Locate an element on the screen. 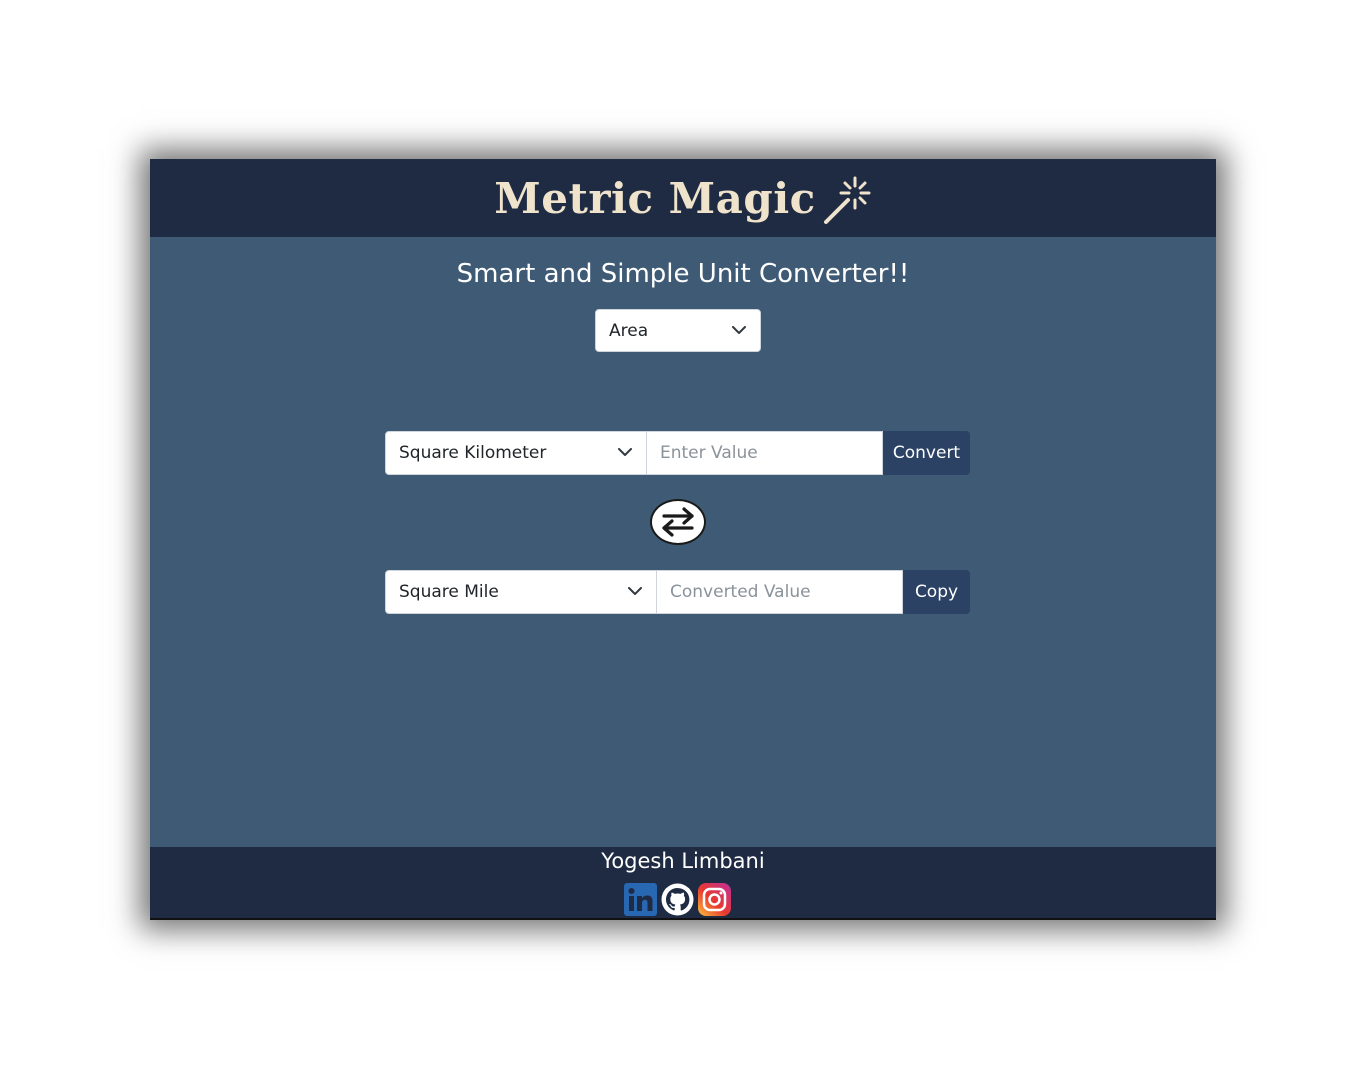 The height and width of the screenshot is (1080, 1366). value-input-placeholder: Enter Value is located at coordinates (709, 453).